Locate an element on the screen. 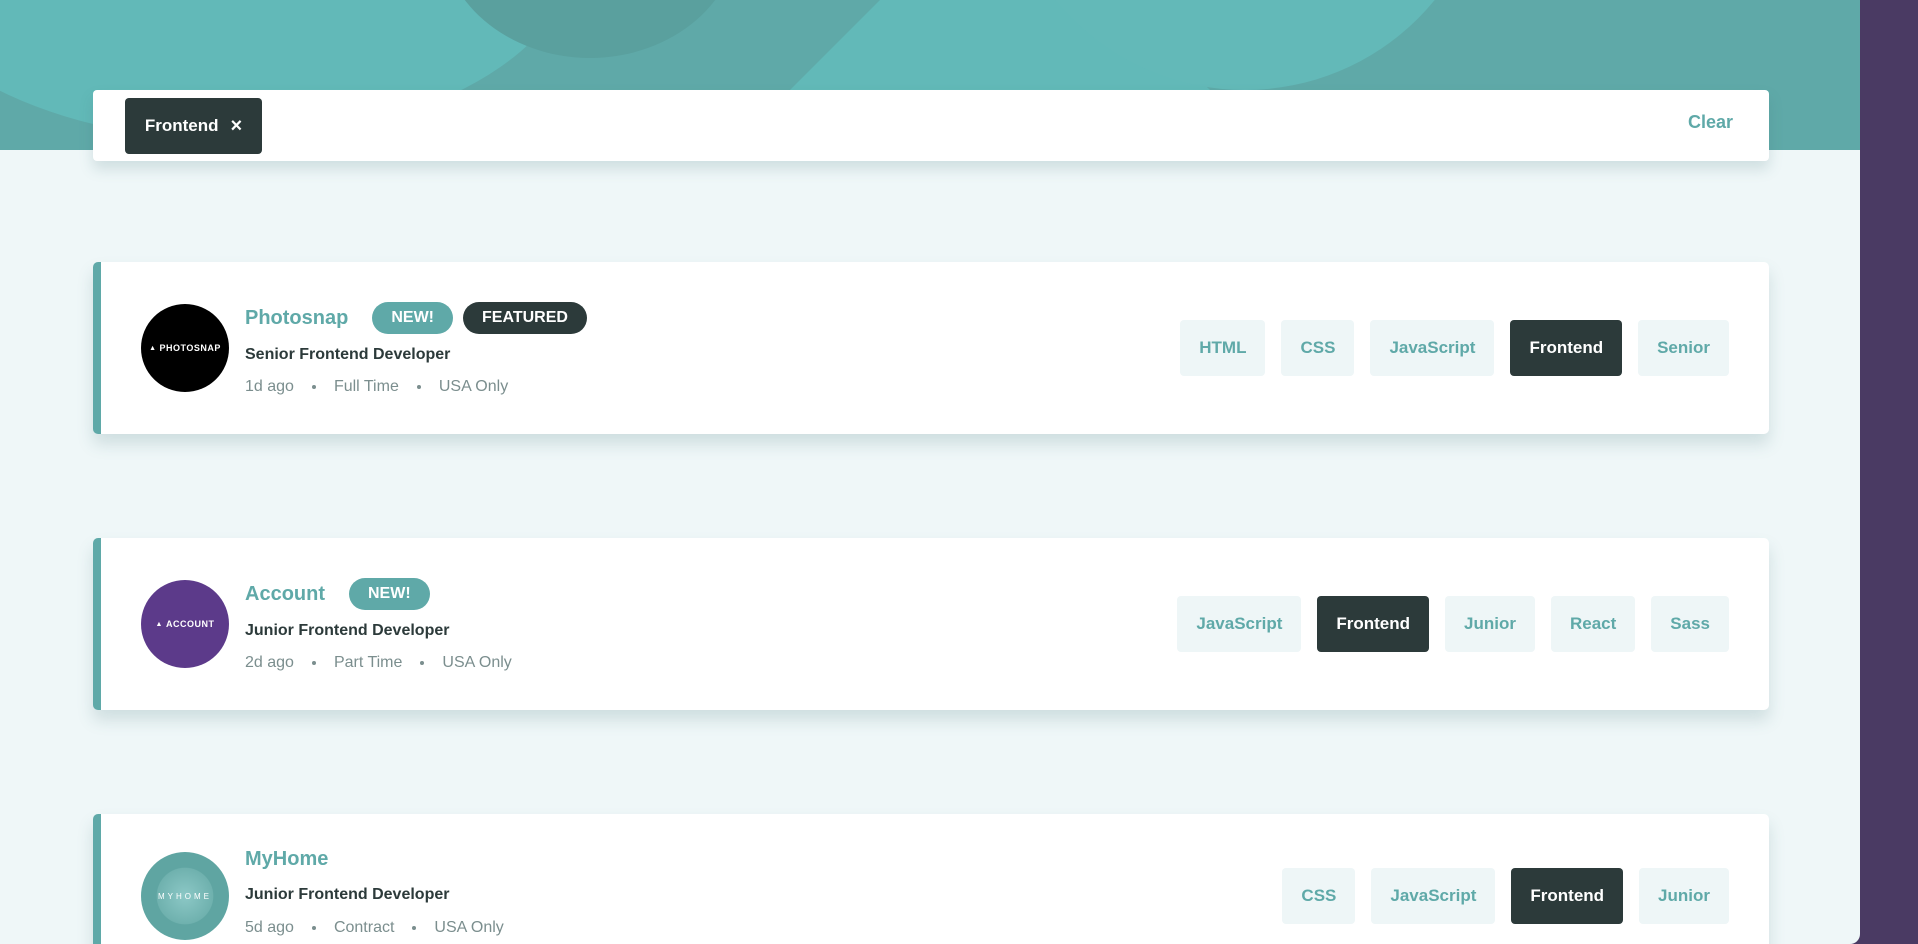 The height and width of the screenshot is (944, 1918). featured-badge: FEATURED is located at coordinates (525, 318).